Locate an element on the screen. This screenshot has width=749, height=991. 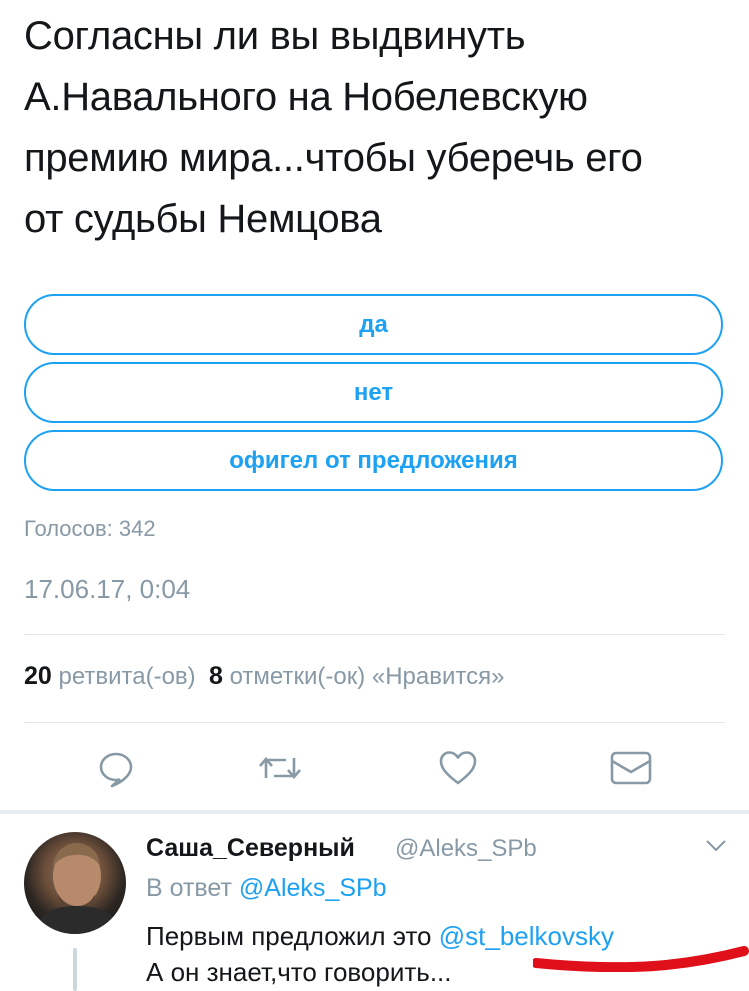
mention-link: @st_belkovsky is located at coordinates (526, 936).